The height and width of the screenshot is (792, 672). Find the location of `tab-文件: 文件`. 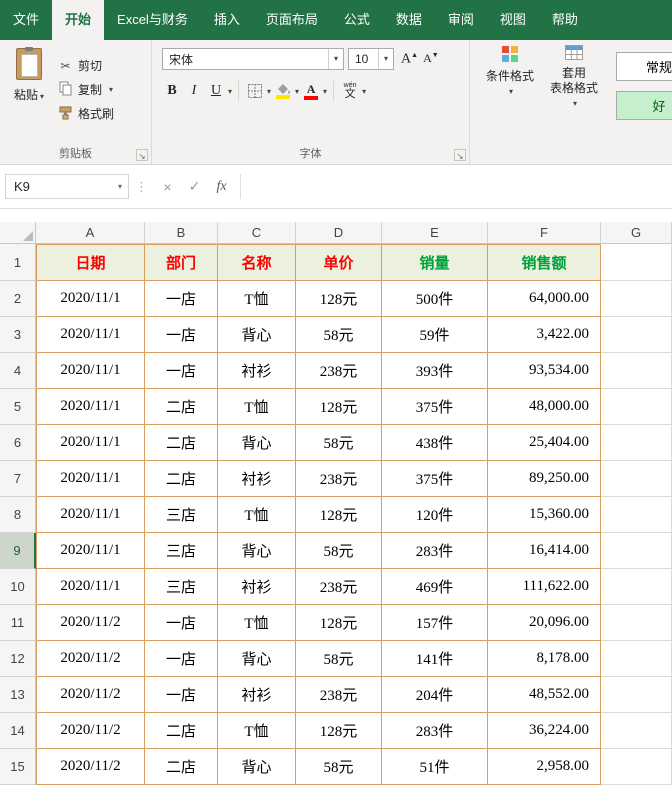

tab-文件: 文件 is located at coordinates (26, 20).